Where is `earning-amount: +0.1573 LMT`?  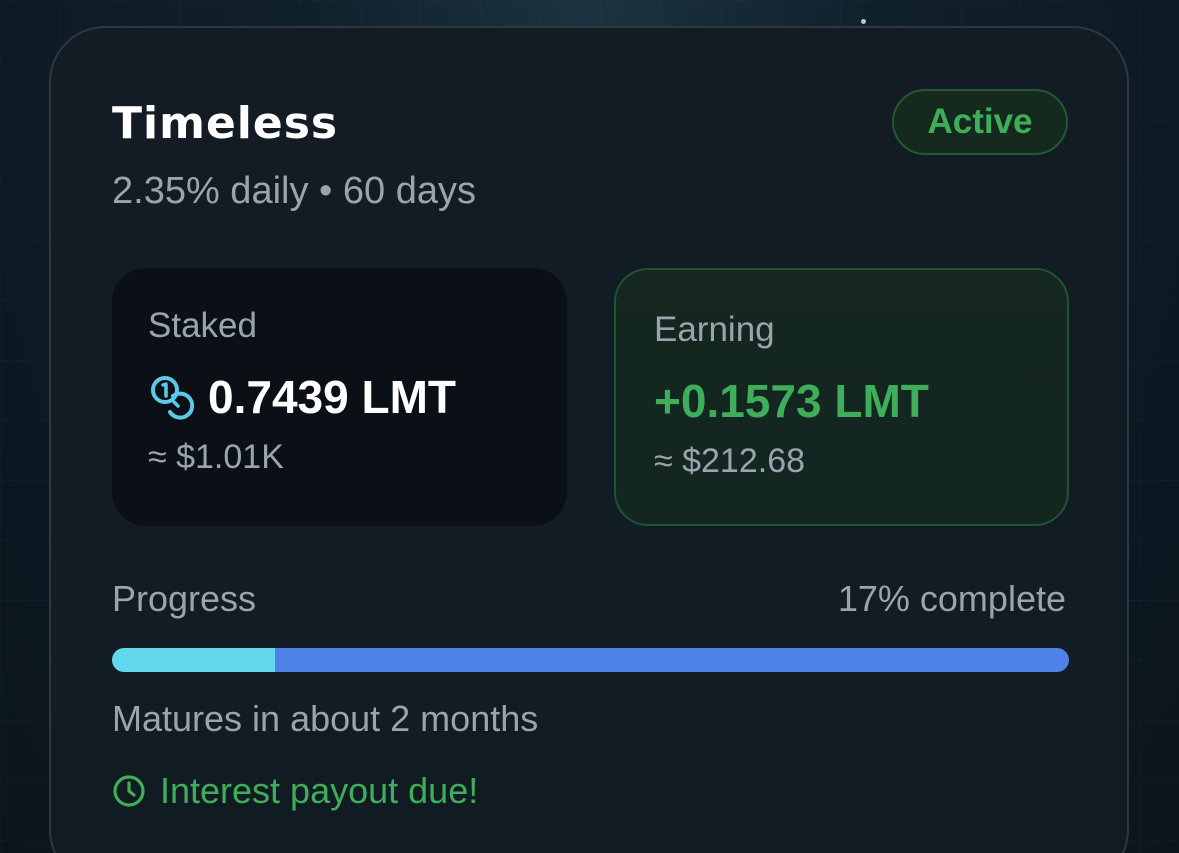 earning-amount: +0.1573 LMT is located at coordinates (791, 401).